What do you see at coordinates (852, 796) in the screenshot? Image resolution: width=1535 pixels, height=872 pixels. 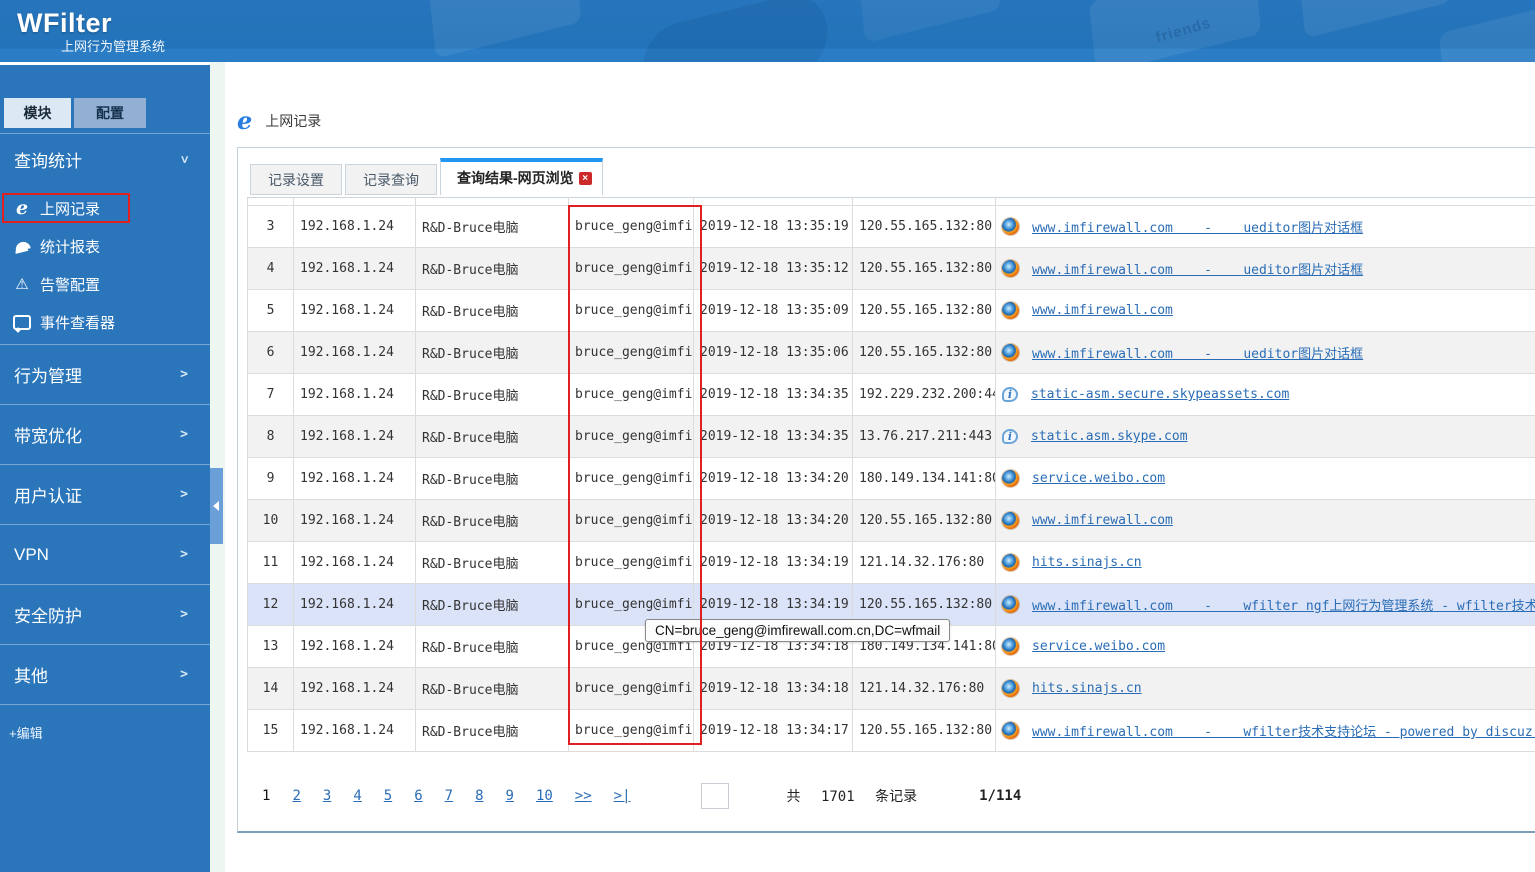 I see `records-total: 共 1701 条记录` at bounding box center [852, 796].